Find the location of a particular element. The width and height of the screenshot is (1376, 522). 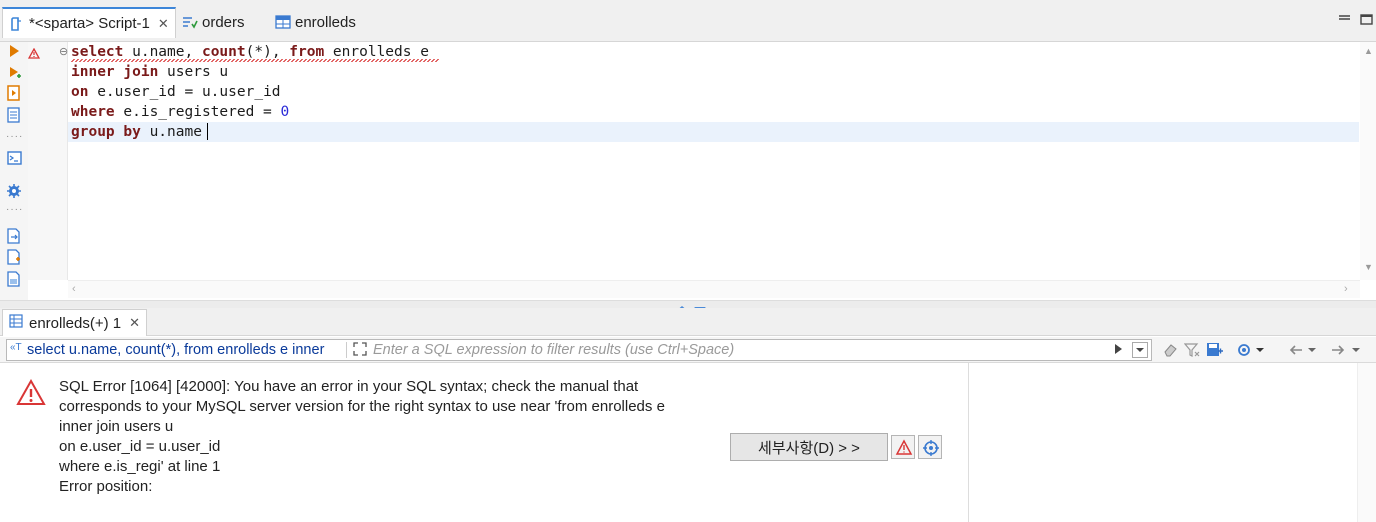

sql-script-icon is located at coordinates (17, 24).